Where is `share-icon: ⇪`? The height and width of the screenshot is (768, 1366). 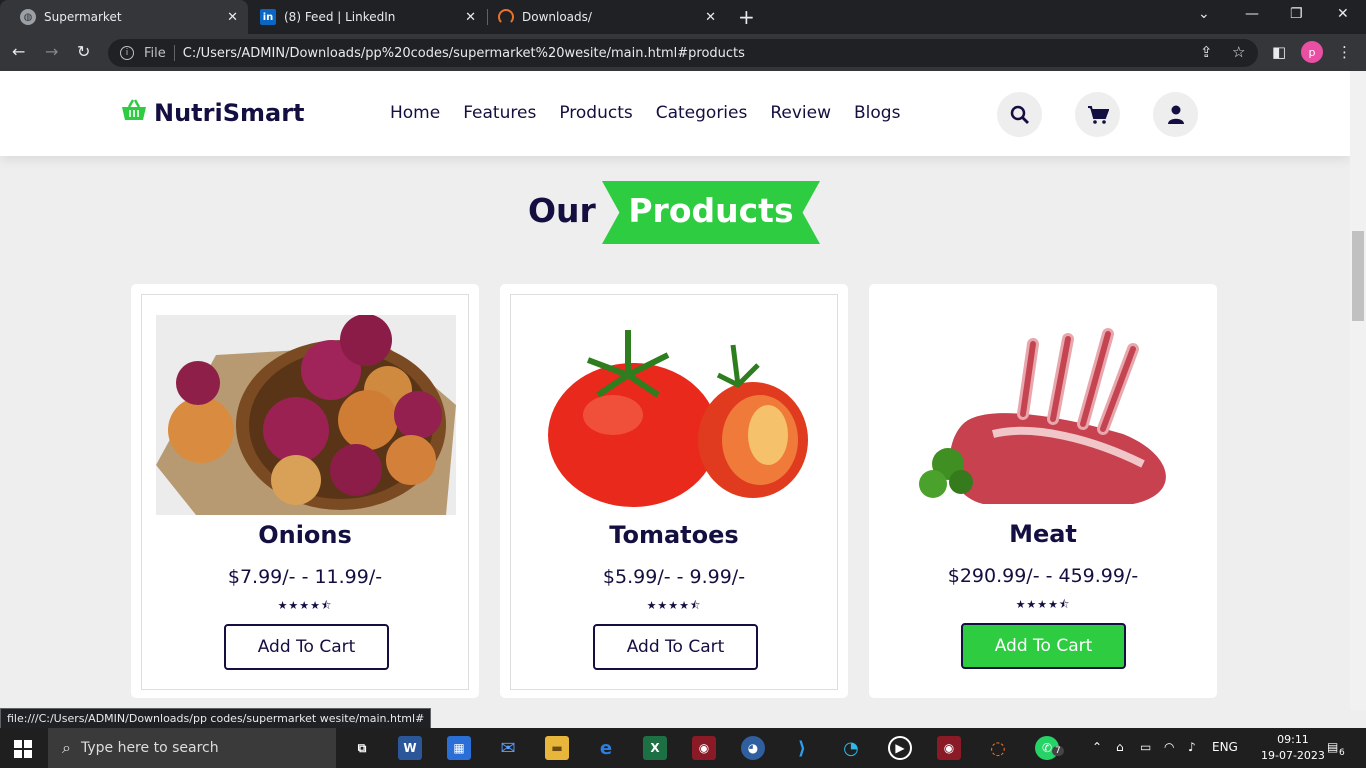
share-icon: ⇪ is located at coordinates (1206, 52).